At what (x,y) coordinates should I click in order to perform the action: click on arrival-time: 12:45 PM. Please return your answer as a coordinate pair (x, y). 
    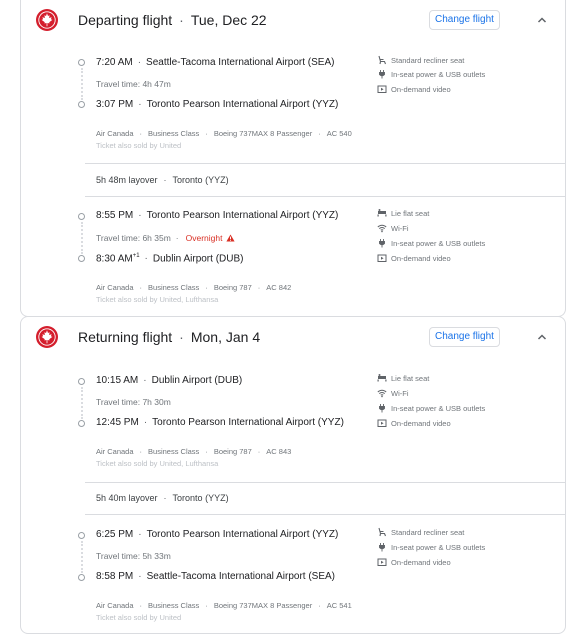
    Looking at the image, I should click on (117, 422).